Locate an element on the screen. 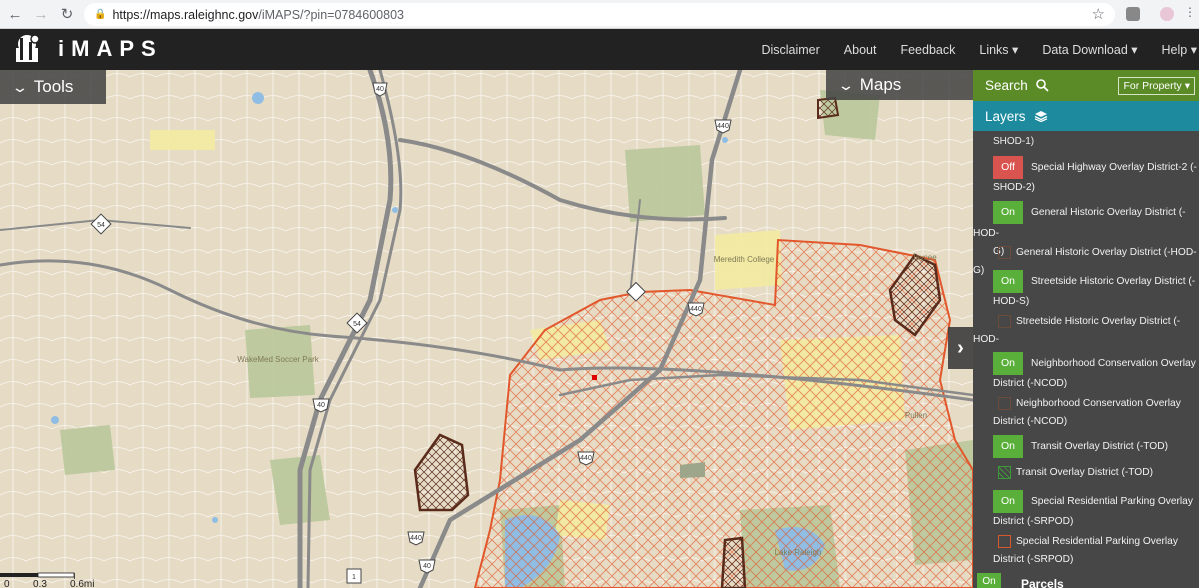 The image size is (1199, 588). chevron-right-icon: › is located at coordinates (960, 347).